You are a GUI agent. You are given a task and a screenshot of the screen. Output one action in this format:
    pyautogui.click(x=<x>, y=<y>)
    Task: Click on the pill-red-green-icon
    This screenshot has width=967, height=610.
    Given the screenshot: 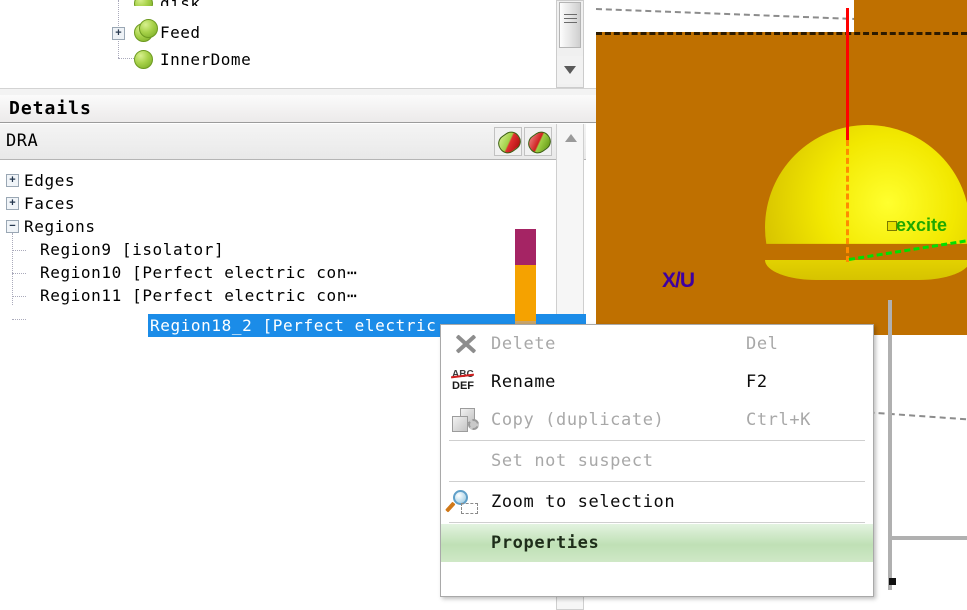 What is the action you would take?
    pyautogui.click(x=539, y=142)
    